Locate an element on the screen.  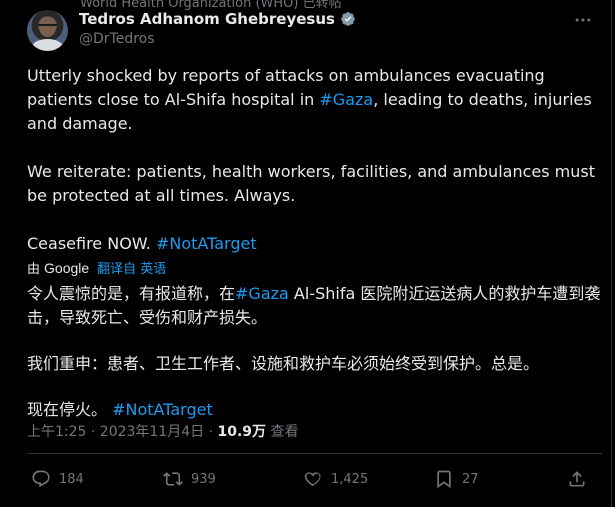
timestamp: 上午1:25 · 2023年11月4日 · is located at coordinates (122, 432).